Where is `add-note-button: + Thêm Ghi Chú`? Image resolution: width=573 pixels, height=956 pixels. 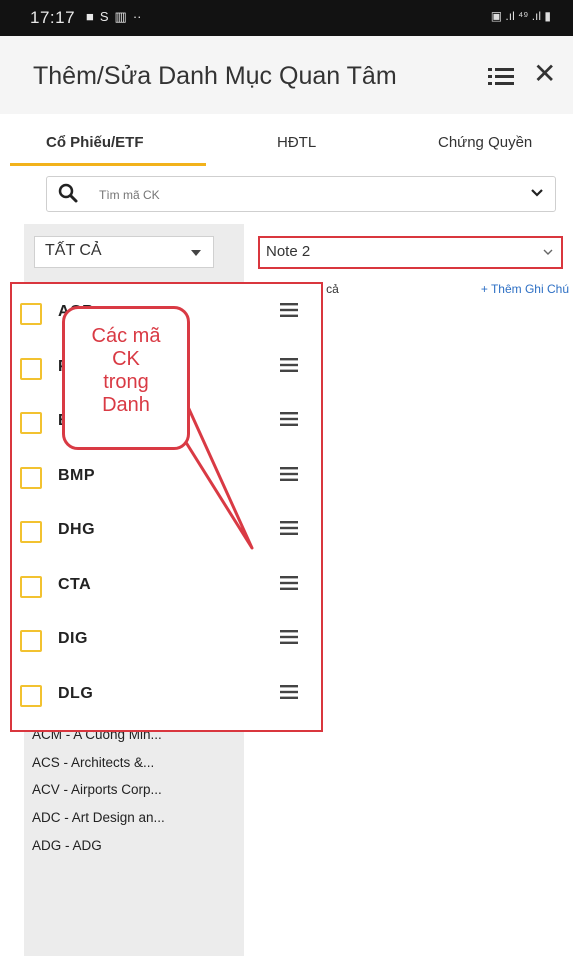 add-note-button: + Thêm Ghi Chú is located at coordinates (525, 289).